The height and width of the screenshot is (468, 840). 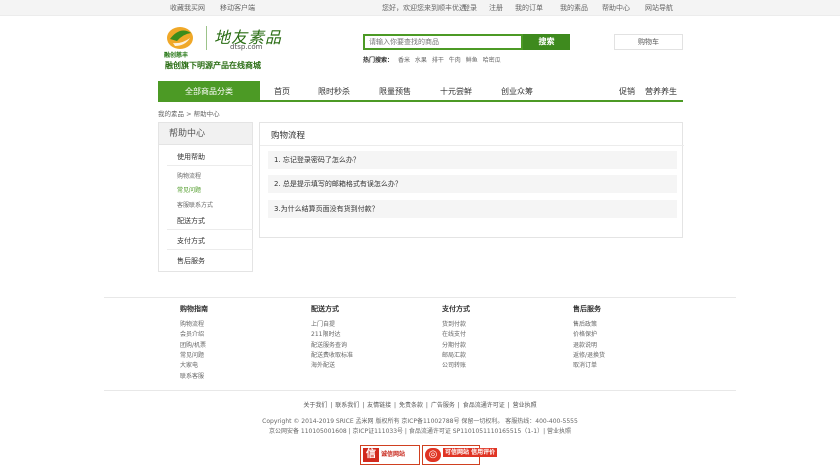 I want to click on shield-seal-icon: ◎, so click(x=433, y=455).